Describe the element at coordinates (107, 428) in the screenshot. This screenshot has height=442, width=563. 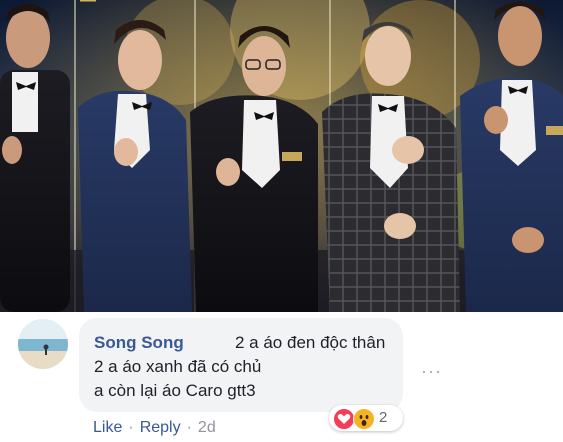
I see `like-link: Like` at that location.